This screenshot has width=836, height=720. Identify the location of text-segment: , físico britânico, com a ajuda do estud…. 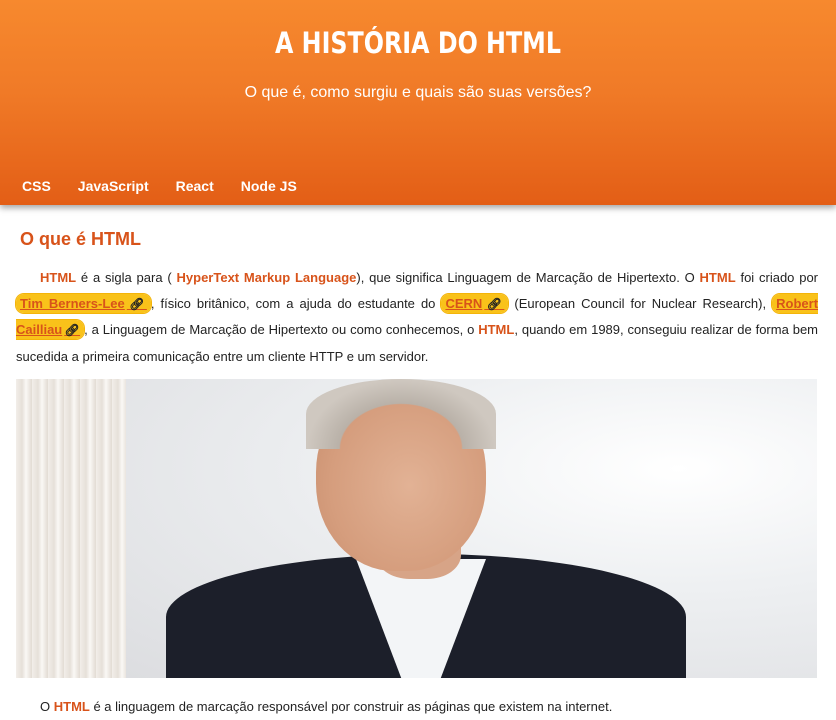
(296, 303).